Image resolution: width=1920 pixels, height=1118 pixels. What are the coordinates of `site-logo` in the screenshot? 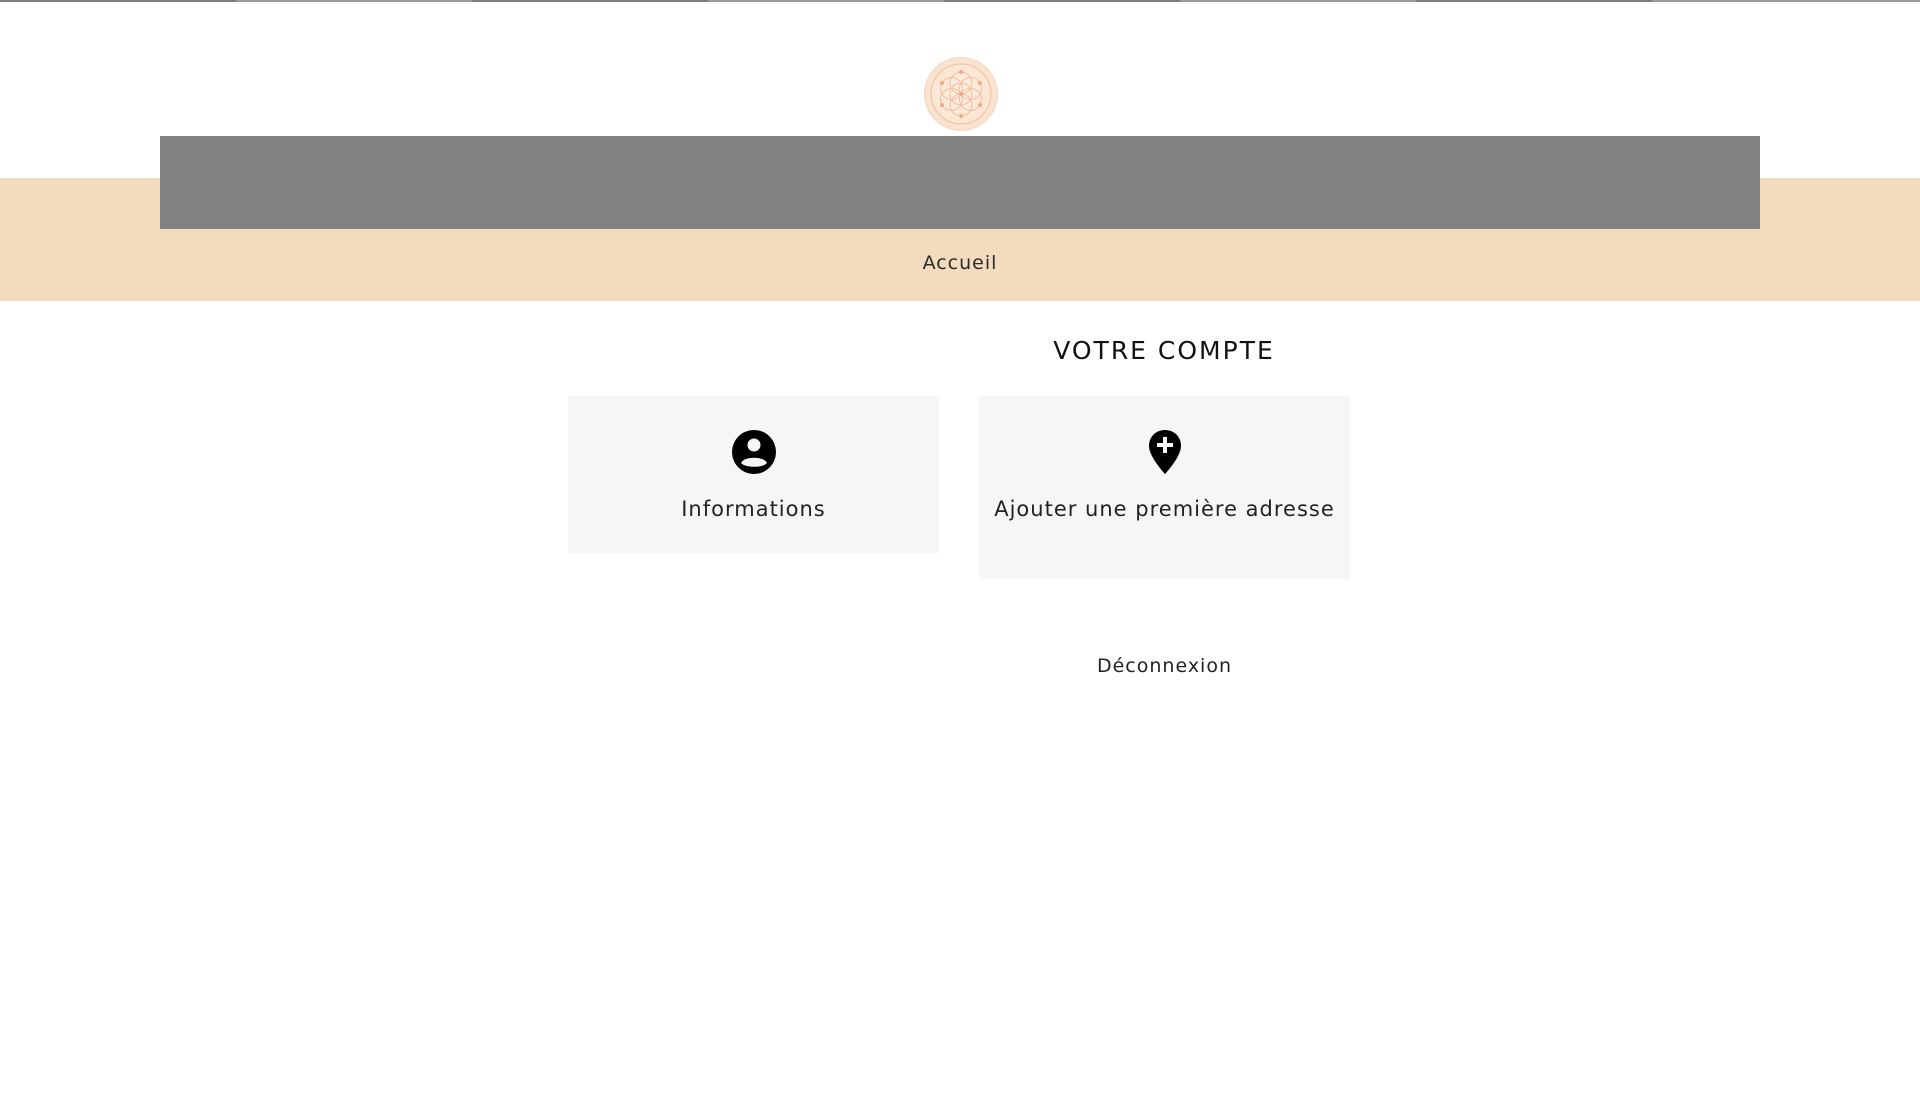 It's located at (961, 94).